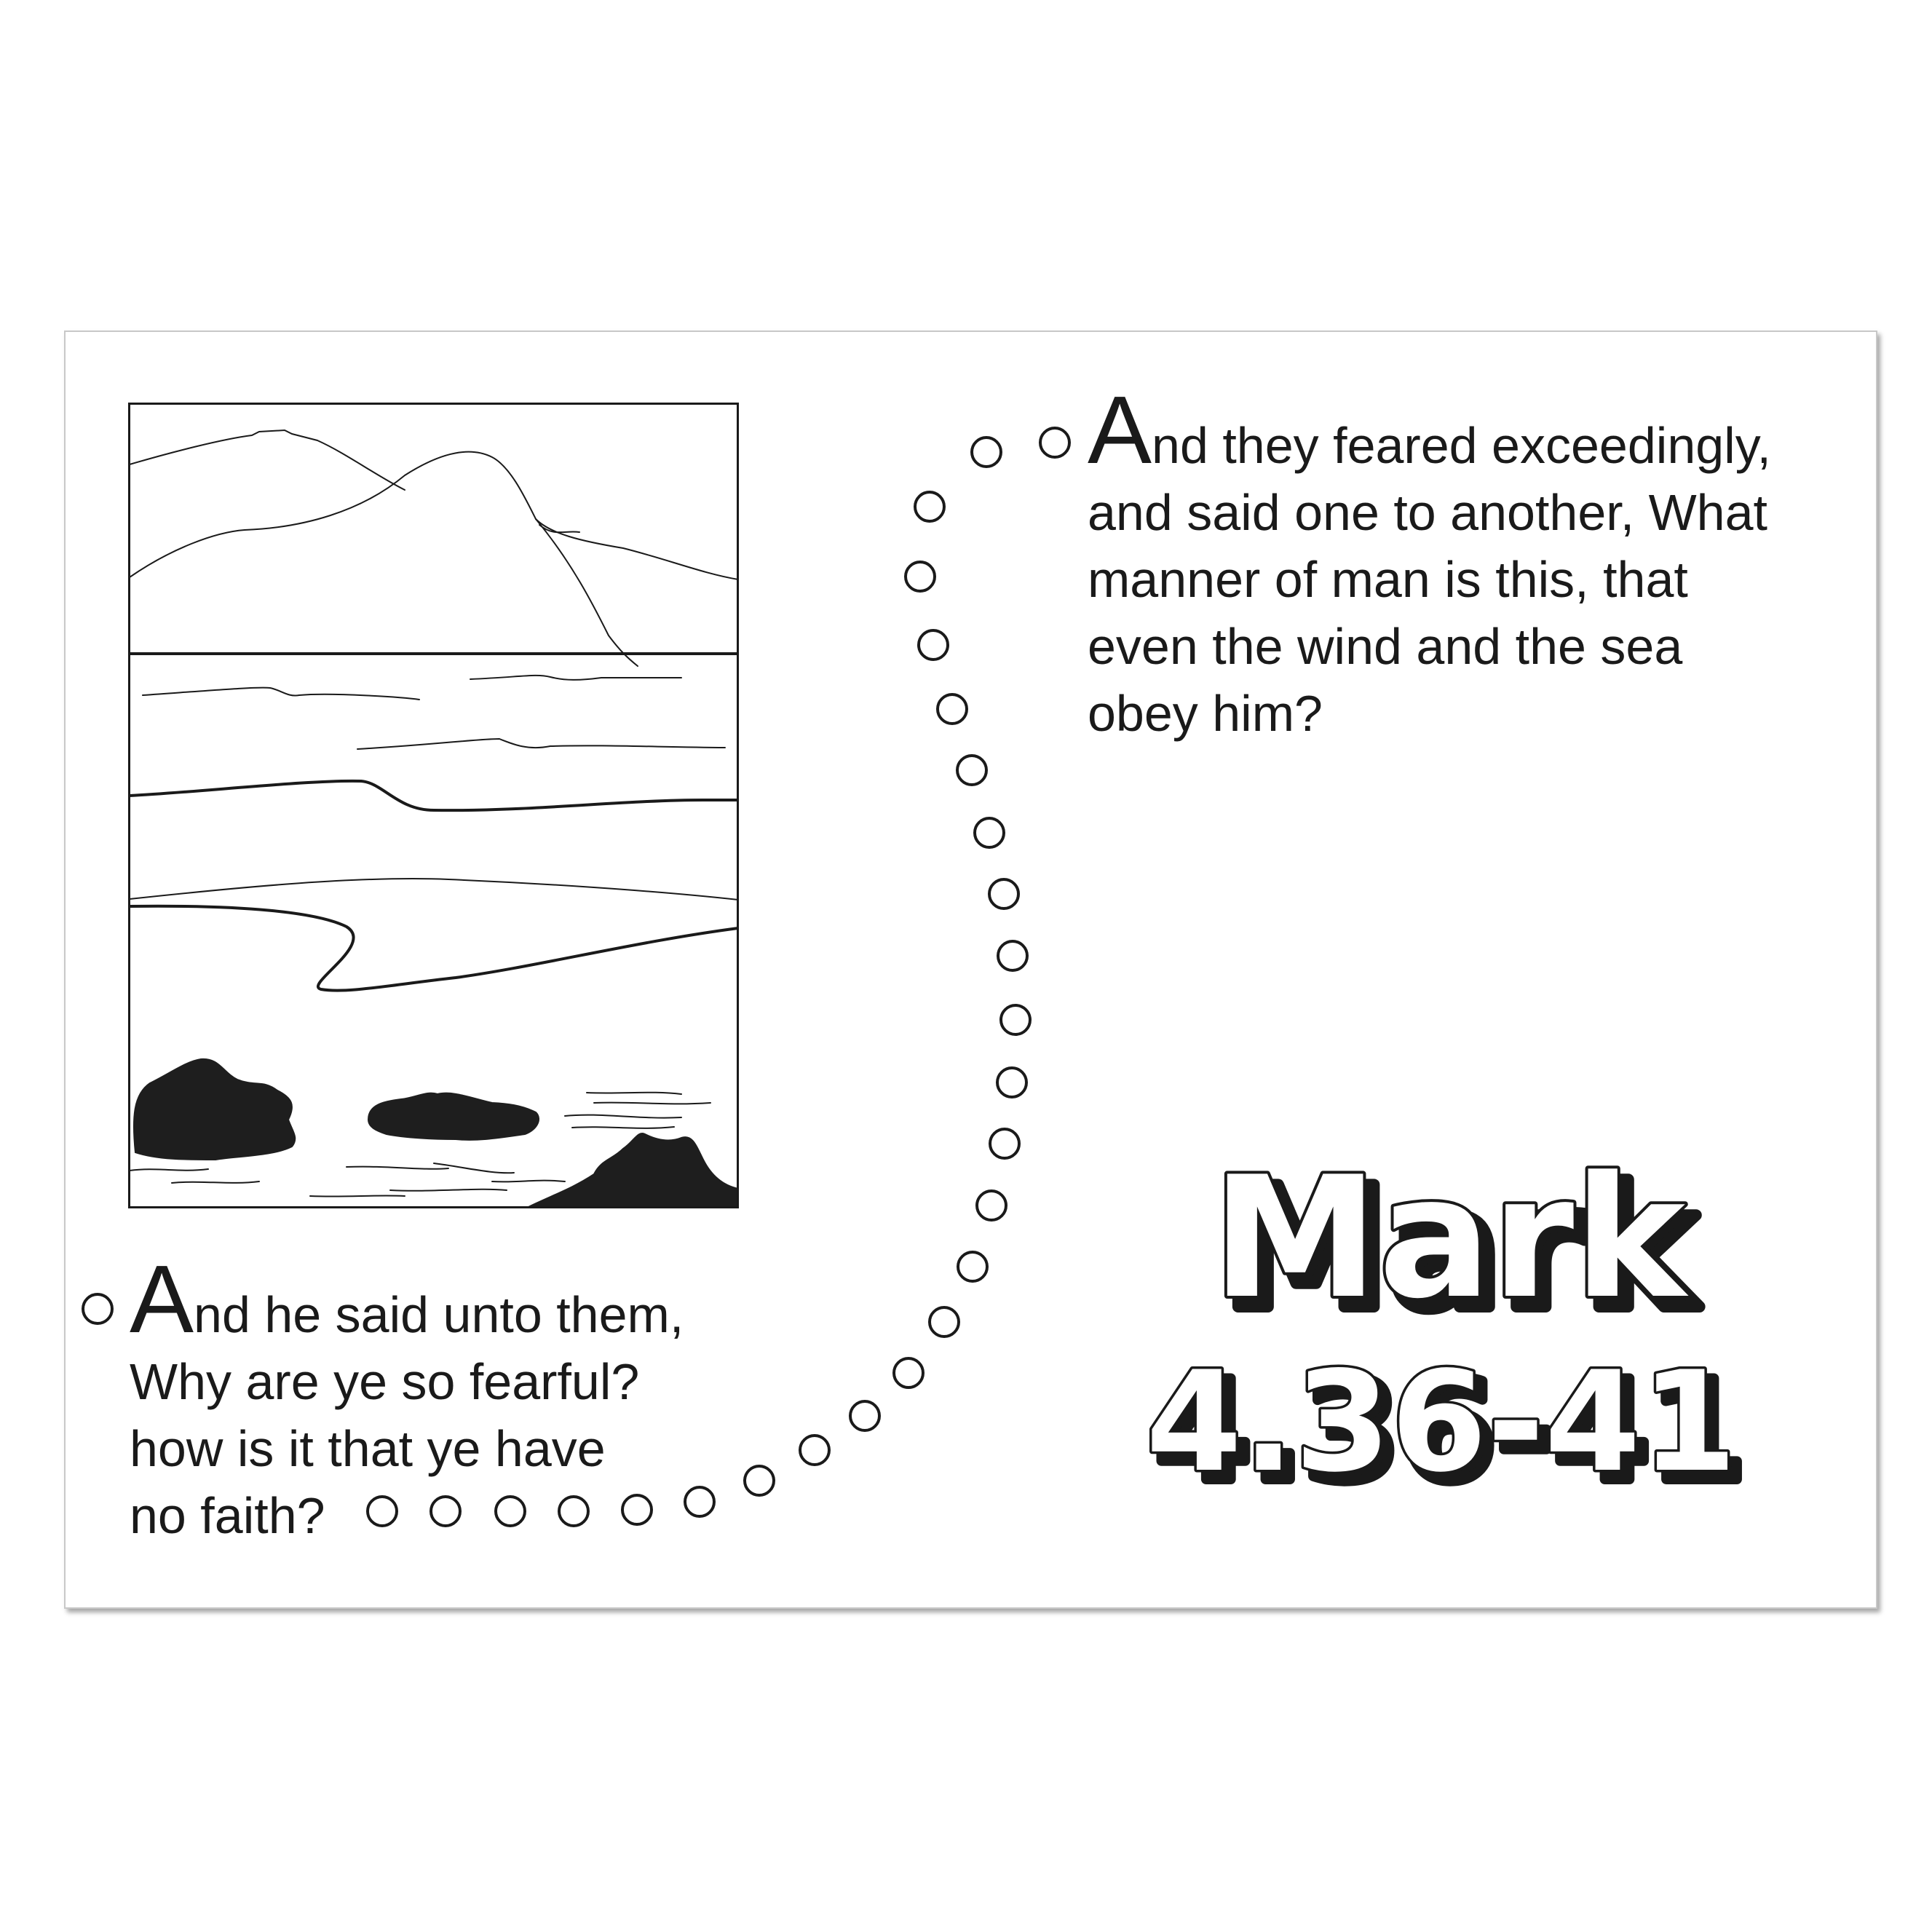 Image resolution: width=1932 pixels, height=1932 pixels. I want to click on sea-scene-illustration, so click(433, 805).